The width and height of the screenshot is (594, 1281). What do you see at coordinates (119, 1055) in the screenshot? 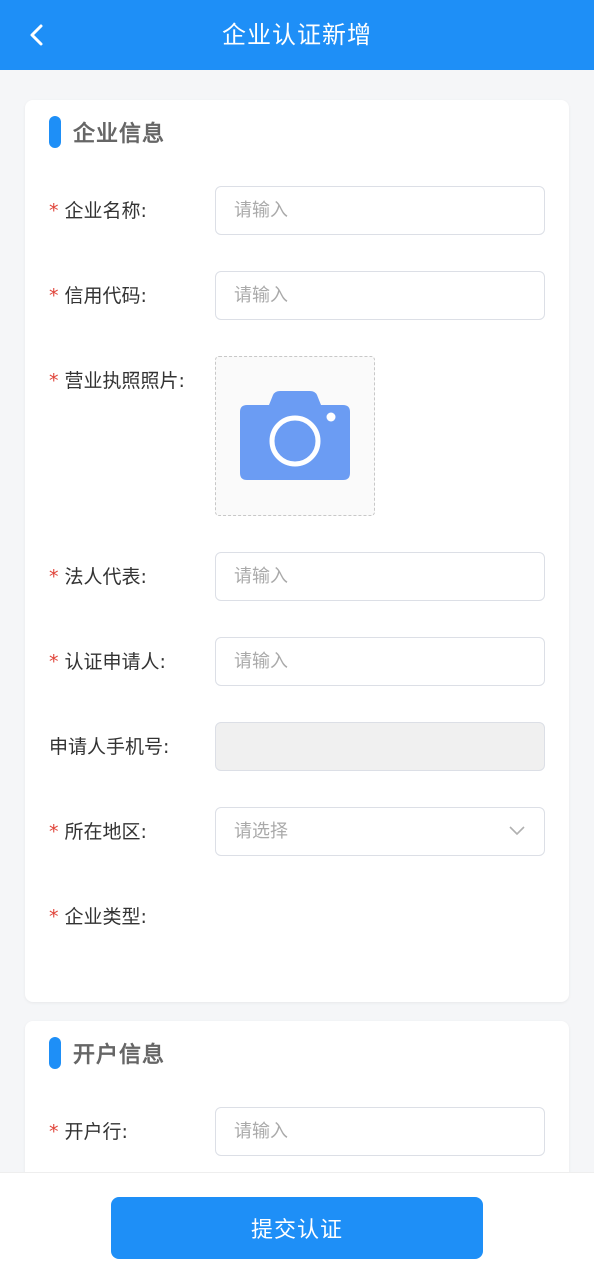
I see `section-title-account-info: 开户信息` at bounding box center [119, 1055].